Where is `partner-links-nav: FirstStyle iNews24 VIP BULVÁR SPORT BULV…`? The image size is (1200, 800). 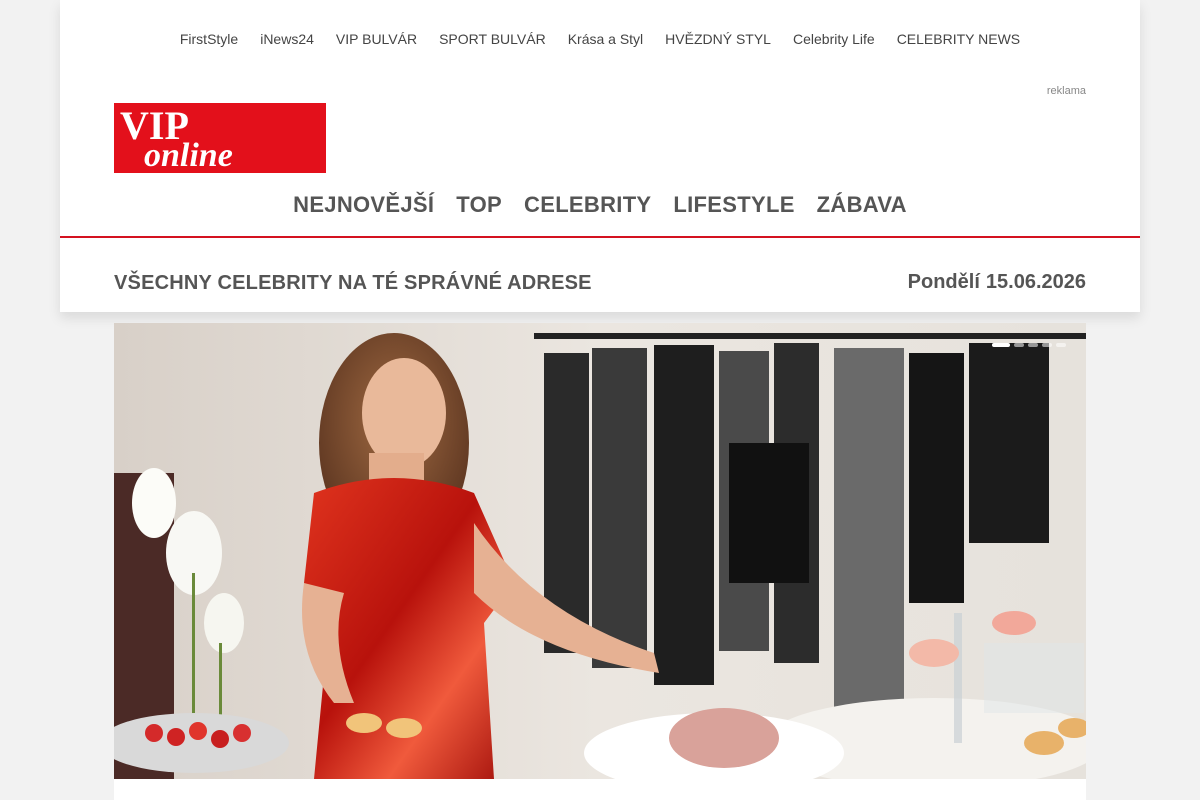
partner-links-nav: FirstStyle iNews24 VIP BULVÁR SPORT BULV… is located at coordinates (600, 39).